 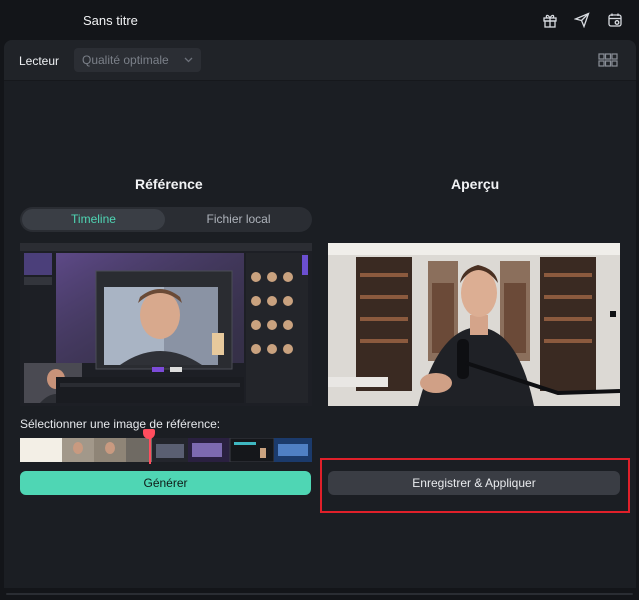 I want to click on player-toolbar: Lecteur Qualité optimale, so click(x=320, y=60).